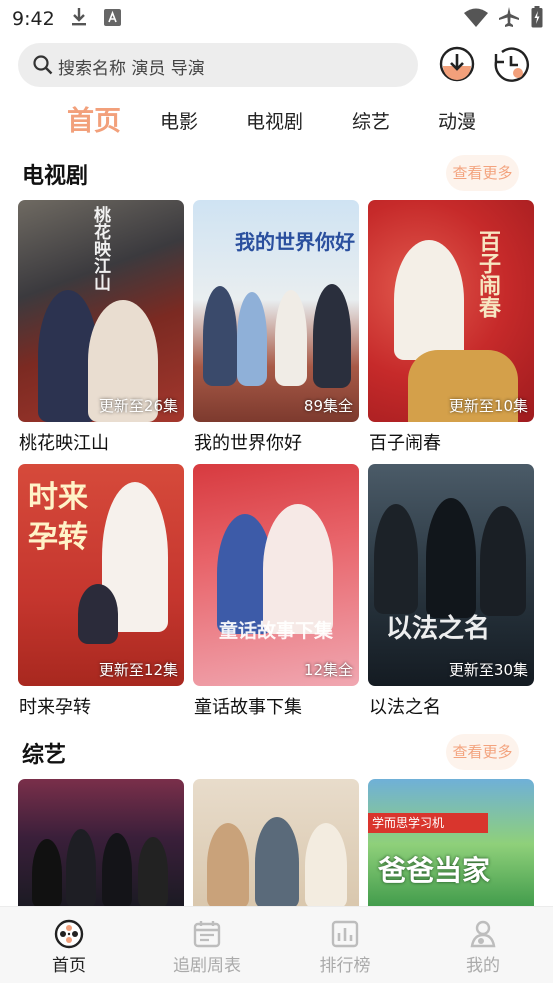  Describe the element at coordinates (476, 20) in the screenshot. I see `wifi-icon` at that location.